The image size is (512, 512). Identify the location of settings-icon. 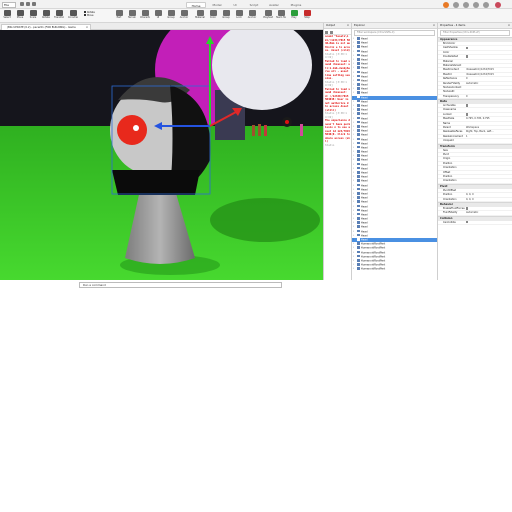
(466, 4).